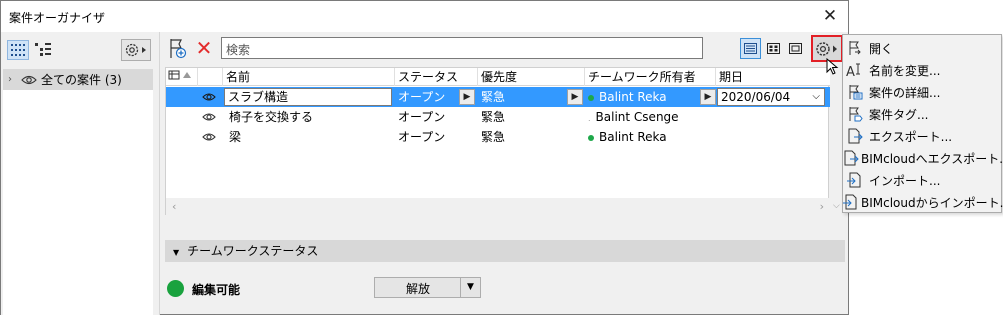  I want to click on mouse-cursor-icon, so click(832, 66).